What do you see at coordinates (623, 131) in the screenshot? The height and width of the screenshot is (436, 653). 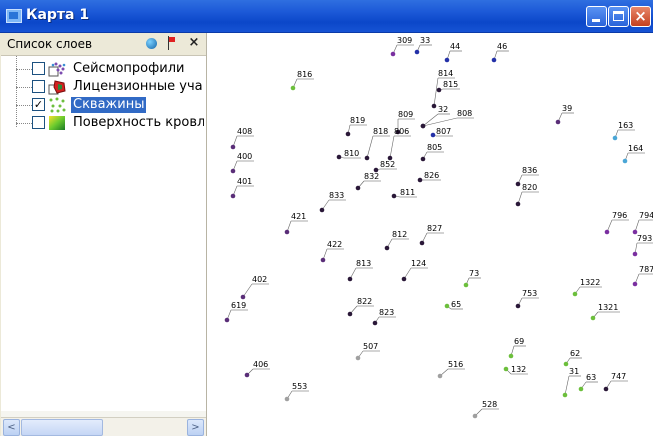 I see `well-marker: 163` at bounding box center [623, 131].